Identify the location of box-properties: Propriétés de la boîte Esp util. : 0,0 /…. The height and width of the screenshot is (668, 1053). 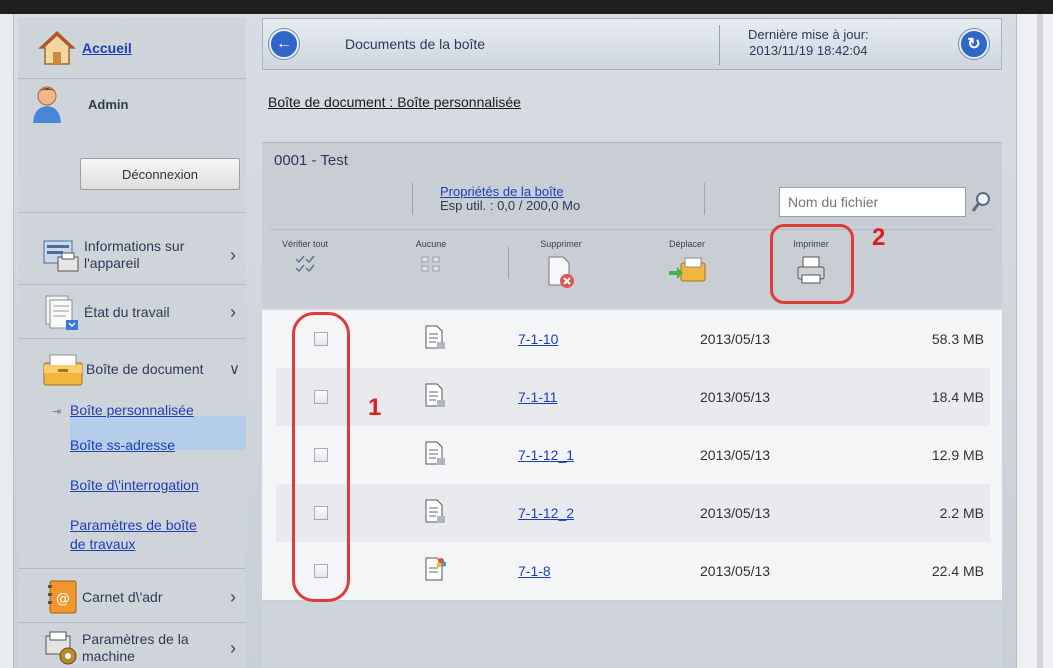
(510, 199).